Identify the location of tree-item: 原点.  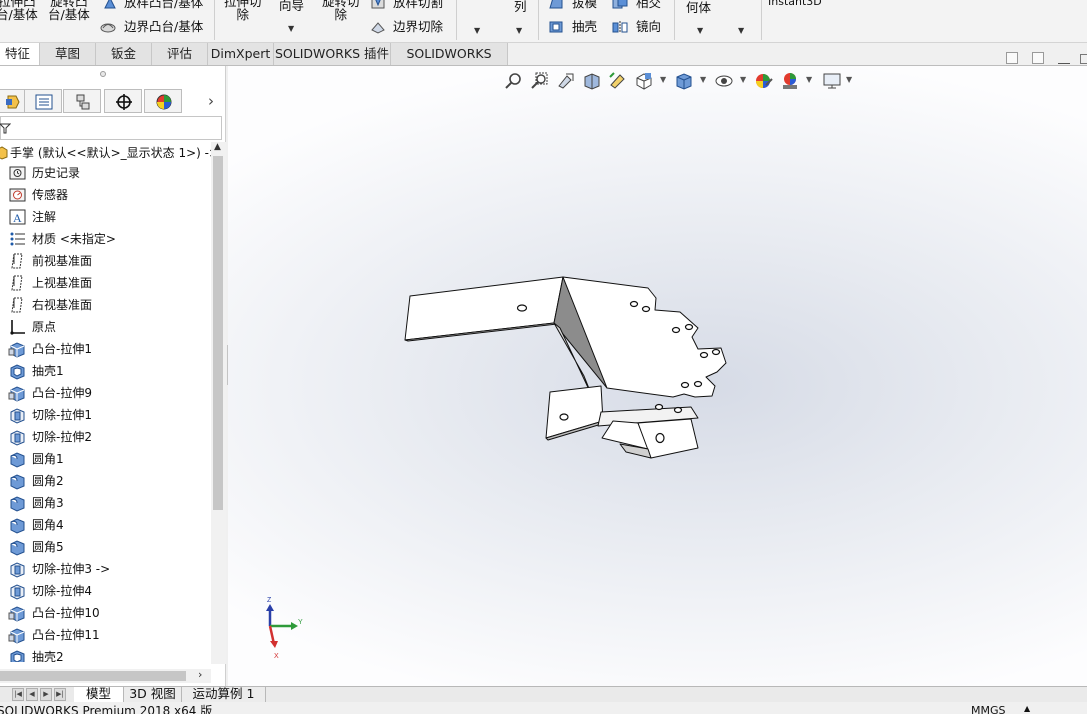
(105, 327).